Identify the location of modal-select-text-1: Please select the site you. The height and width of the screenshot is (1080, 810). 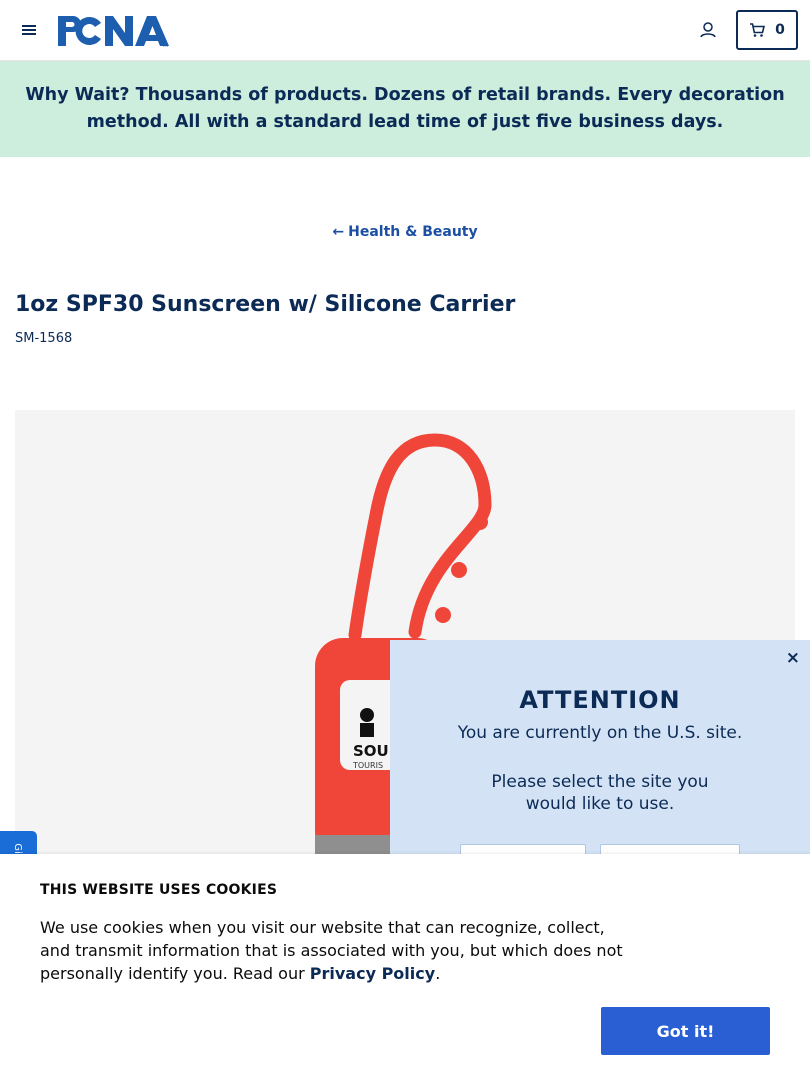
(600, 782).